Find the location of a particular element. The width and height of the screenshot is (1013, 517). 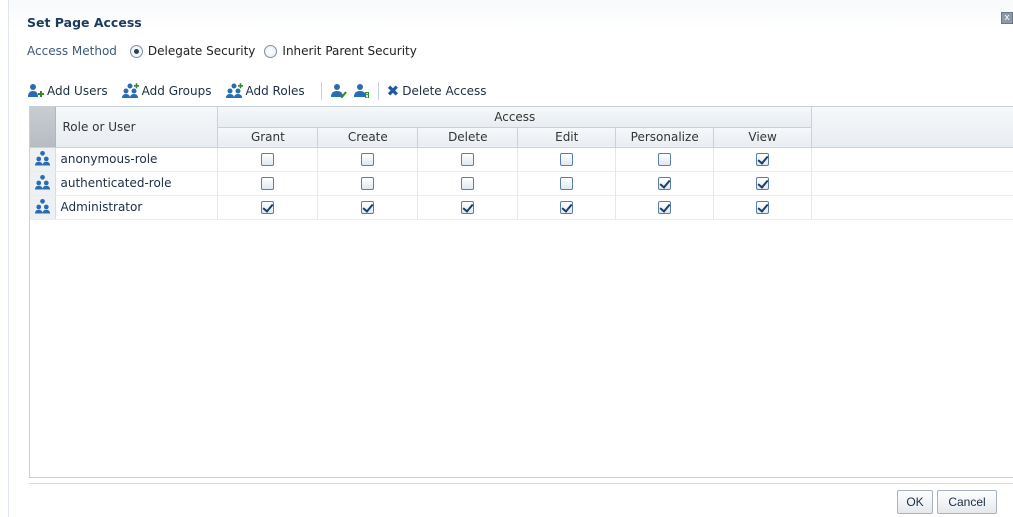

add-groups-icon is located at coordinates (130, 90).